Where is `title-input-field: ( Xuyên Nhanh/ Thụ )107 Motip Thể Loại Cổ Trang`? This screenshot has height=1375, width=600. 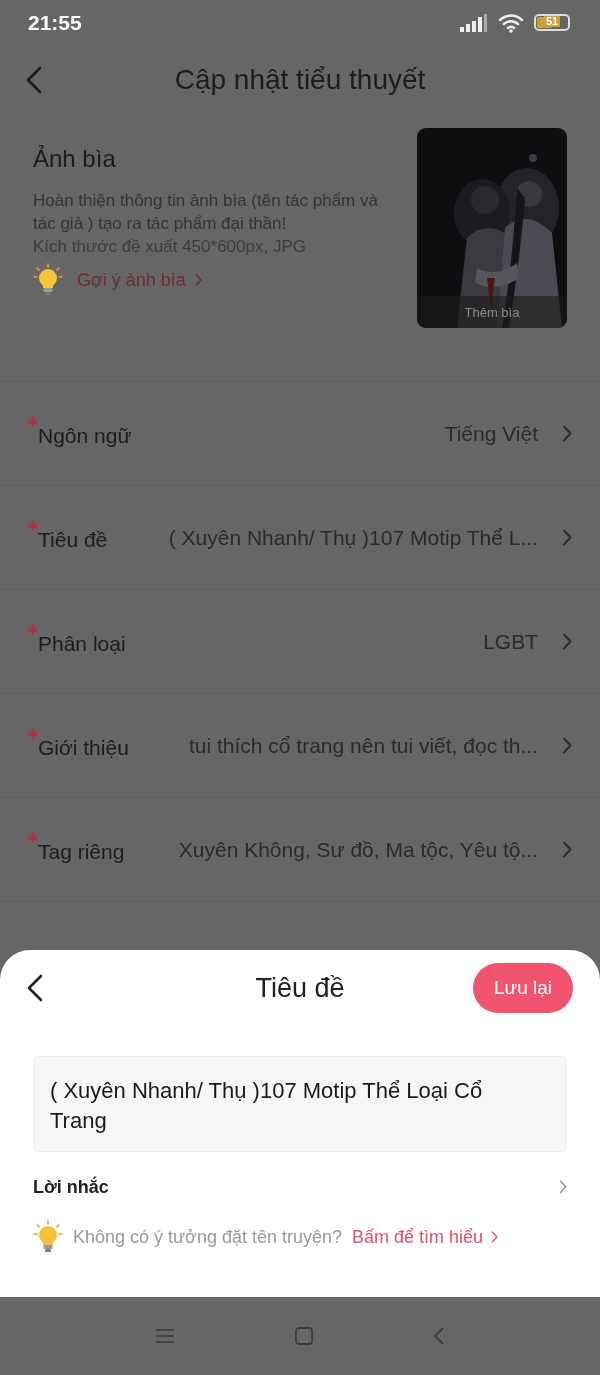 title-input-field: ( Xuyên Nhanh/ Thụ )107 Motip Thể Loại Cổ Trang is located at coordinates (300, 1104).